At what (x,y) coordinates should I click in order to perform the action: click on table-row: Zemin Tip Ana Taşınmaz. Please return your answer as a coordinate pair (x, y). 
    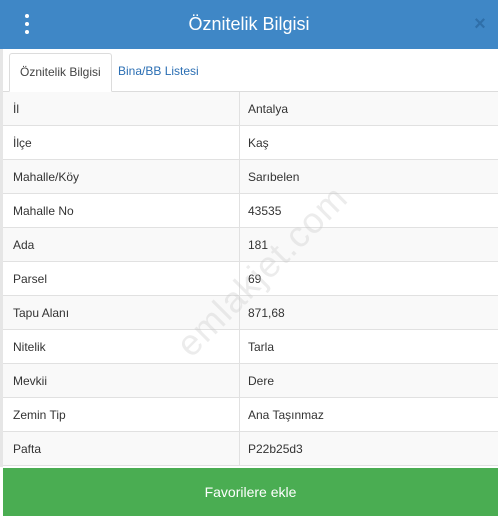
    Looking at the image, I should click on (250, 415).